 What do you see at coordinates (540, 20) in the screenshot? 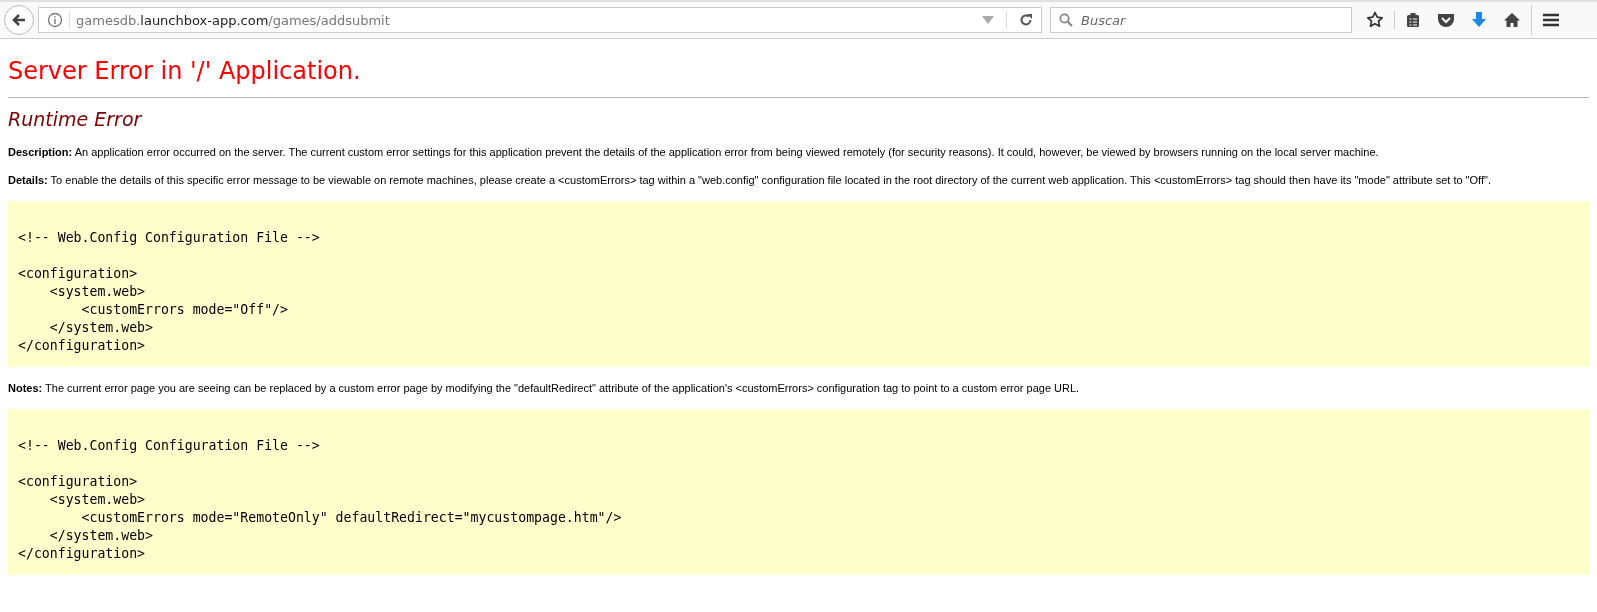
I see `address-bar: gamesdb.launchbox-app.com/games/addsubmit` at bounding box center [540, 20].